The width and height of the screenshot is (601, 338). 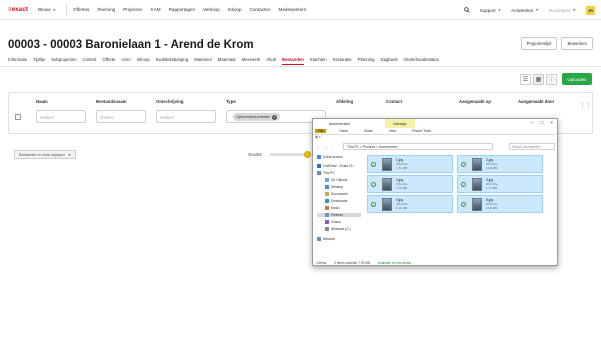 I want to click on sidebar-item-desktop: Desktop, so click(x=334, y=187).